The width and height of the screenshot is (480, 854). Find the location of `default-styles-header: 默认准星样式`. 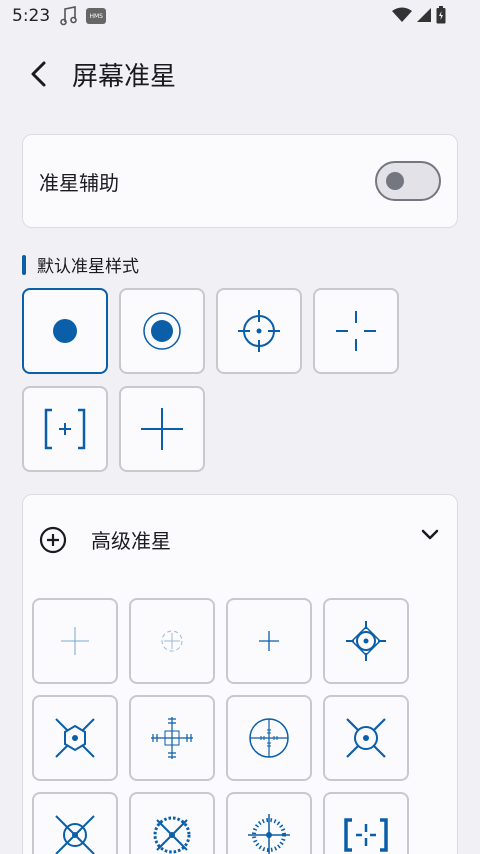

default-styles-header: 默认准星样式 is located at coordinates (80, 264).